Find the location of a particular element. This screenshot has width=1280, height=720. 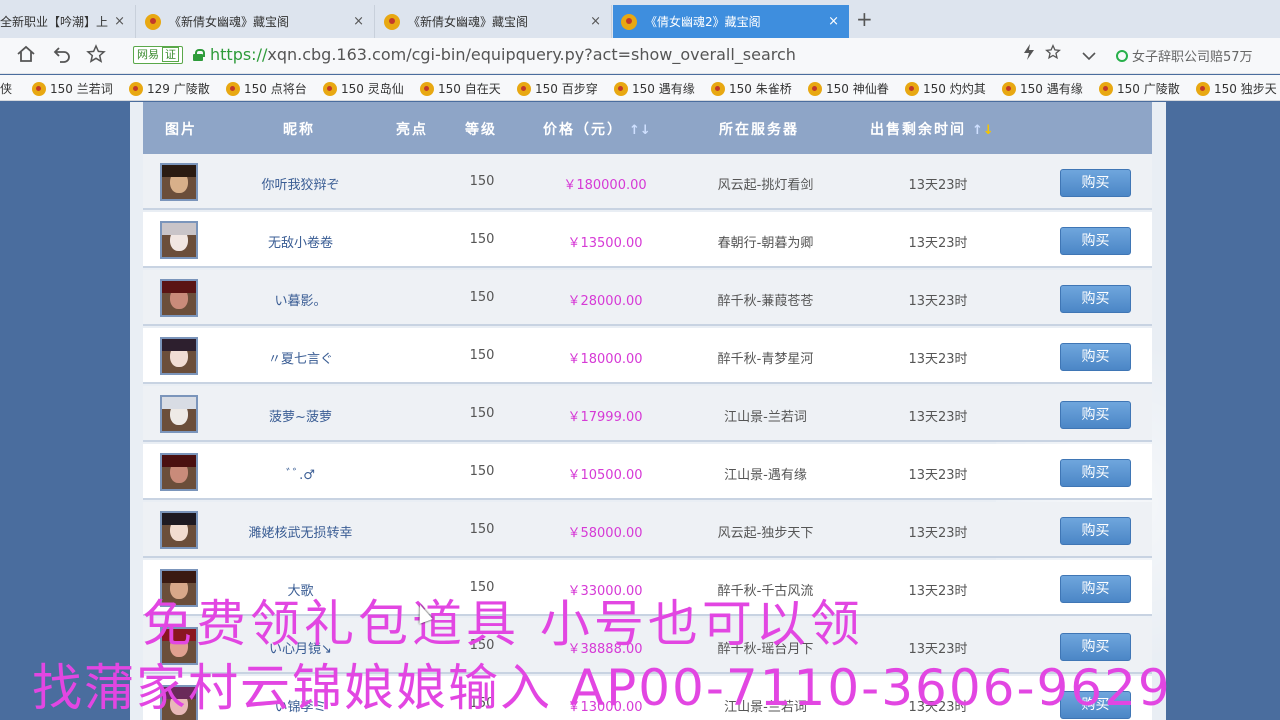

bookmark-label: 150 独步天 is located at coordinates (1245, 89).